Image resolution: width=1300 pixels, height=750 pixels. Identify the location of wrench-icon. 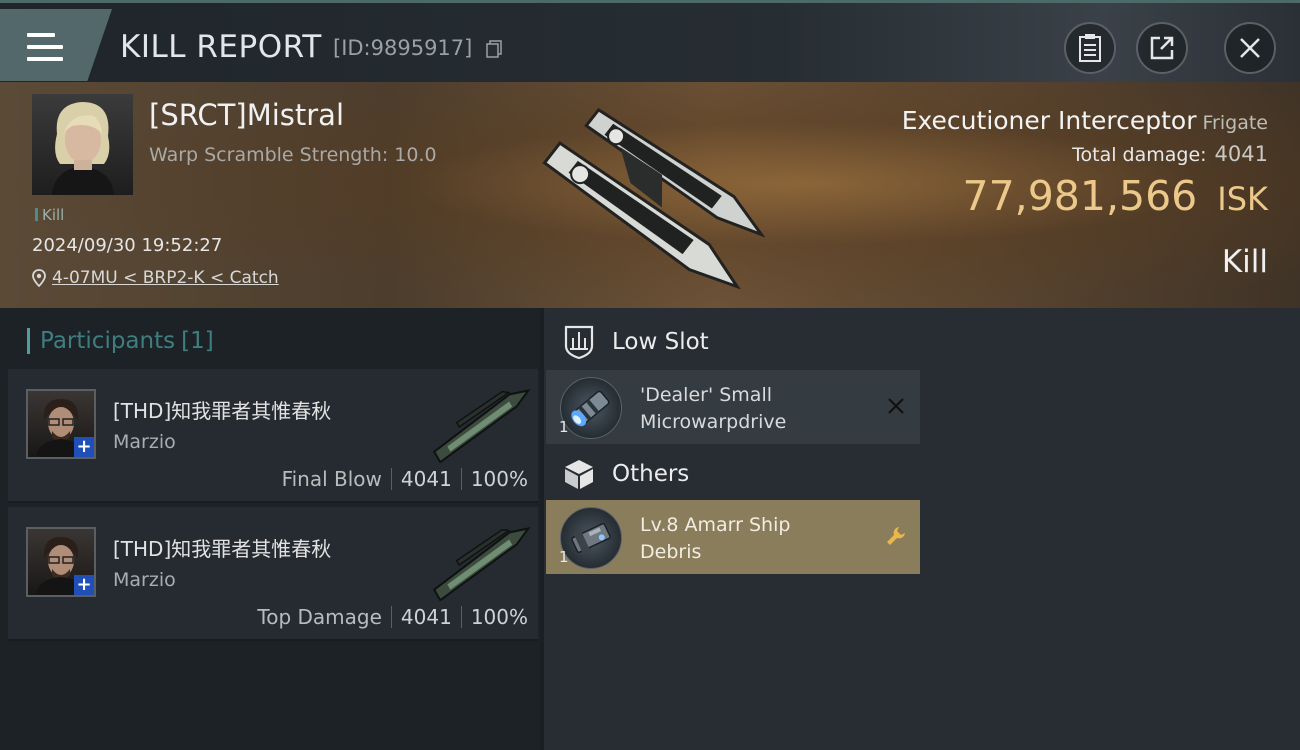
(896, 536).